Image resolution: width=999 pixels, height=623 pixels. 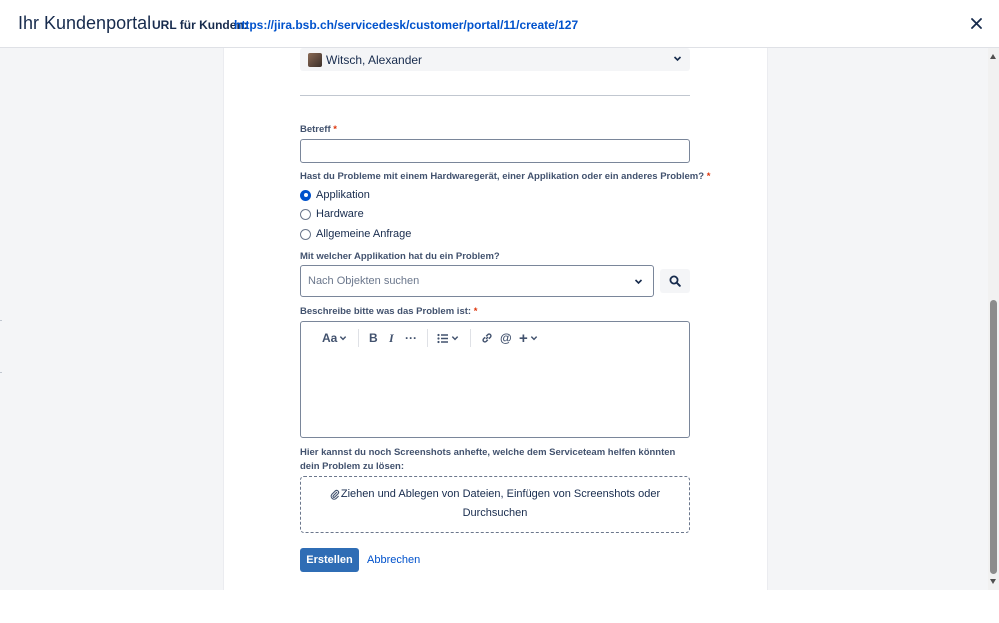 I want to click on object-search-button, so click(x=675, y=281).